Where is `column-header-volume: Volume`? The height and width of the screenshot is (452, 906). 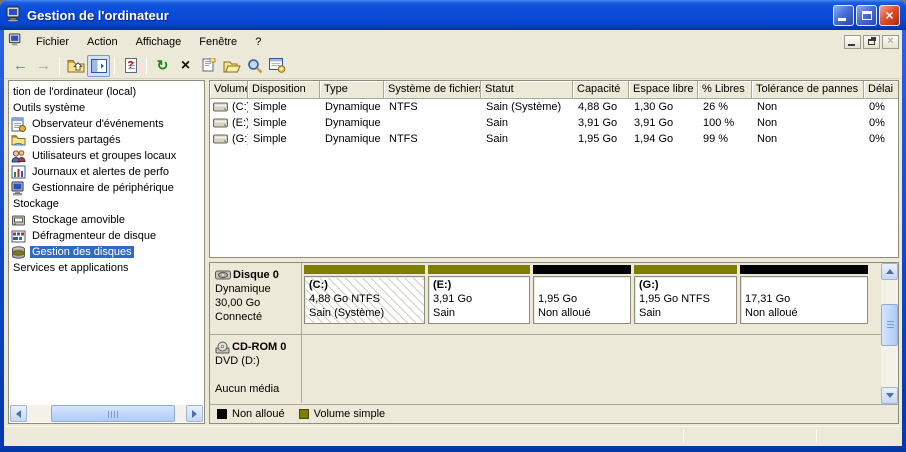 column-header-volume: Volume is located at coordinates (229, 90).